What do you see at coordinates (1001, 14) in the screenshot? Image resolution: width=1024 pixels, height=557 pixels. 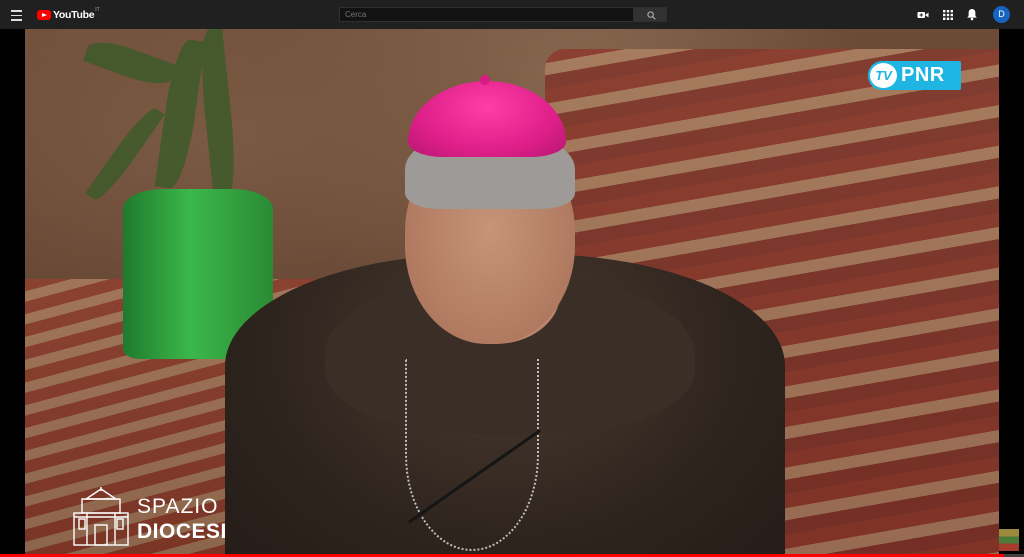 I see `avatar: D` at bounding box center [1001, 14].